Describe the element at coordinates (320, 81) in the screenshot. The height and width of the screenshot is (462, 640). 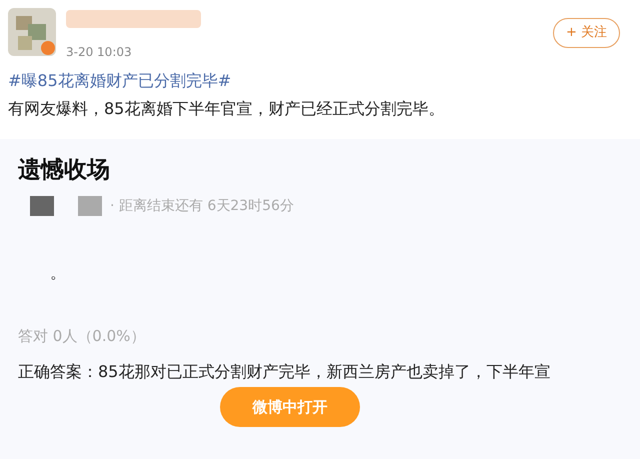
I see `hashtag-link: #曝85花离婚财产已分割完毕#` at that location.